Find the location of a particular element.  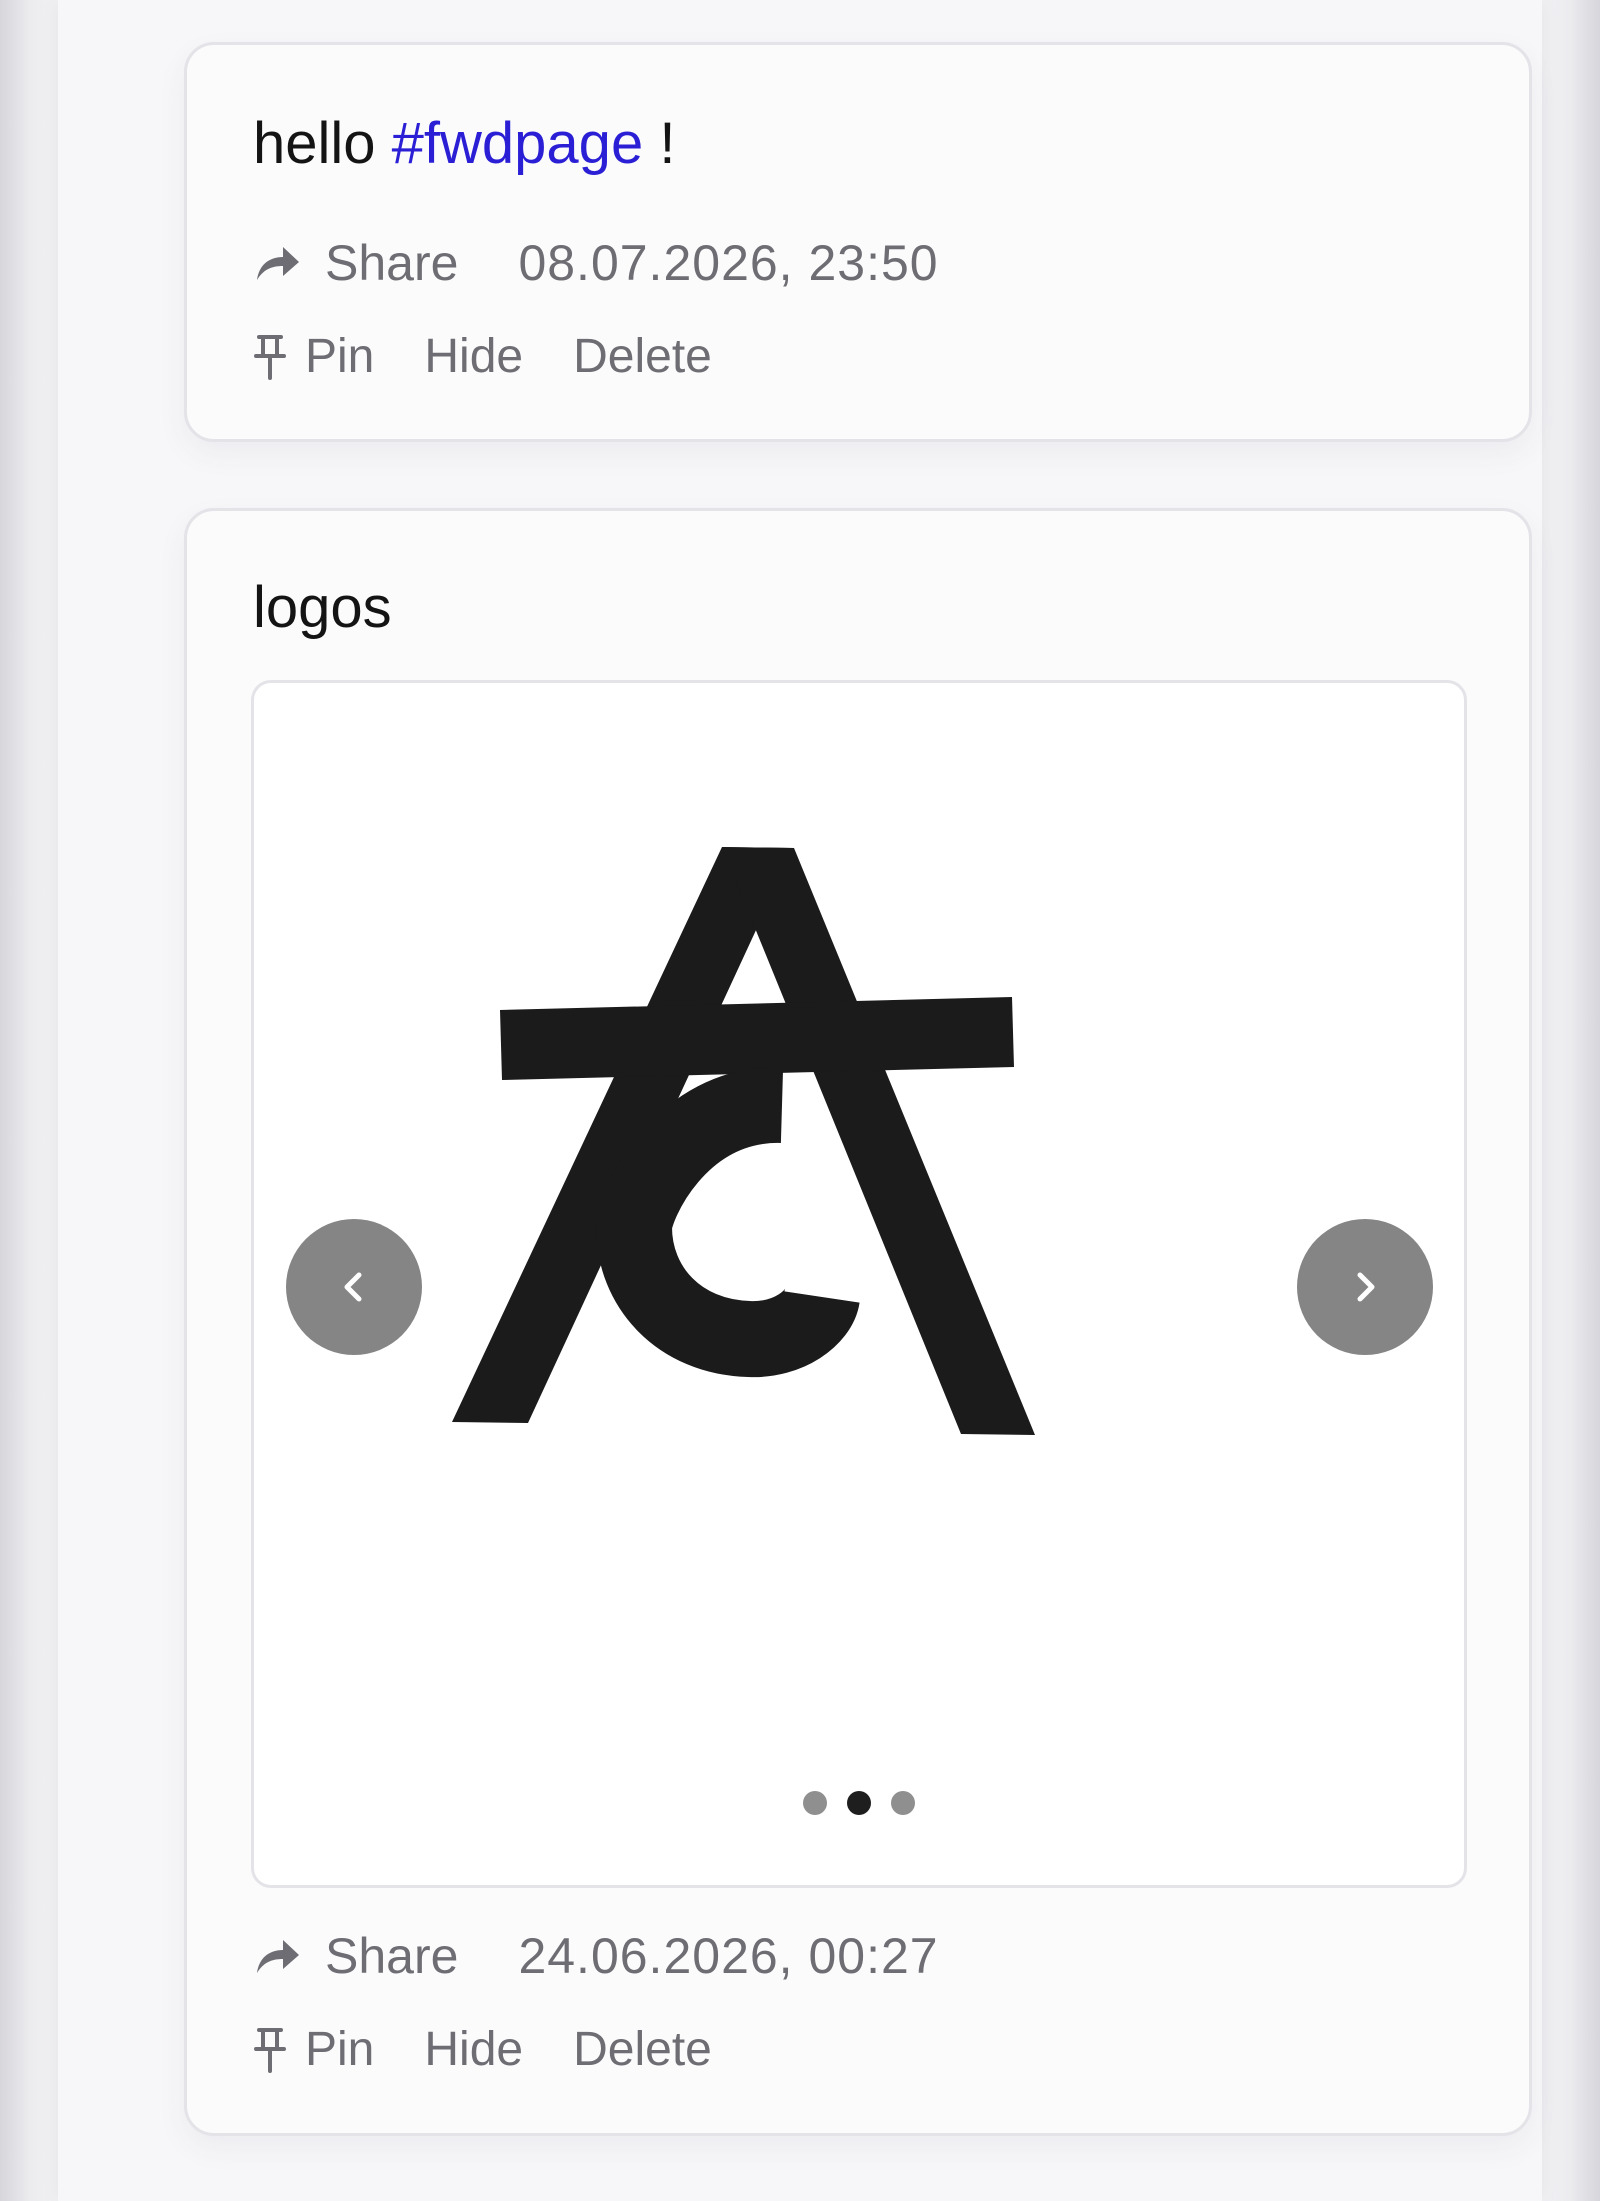

carousel-next-button is located at coordinates (1365, 1287).